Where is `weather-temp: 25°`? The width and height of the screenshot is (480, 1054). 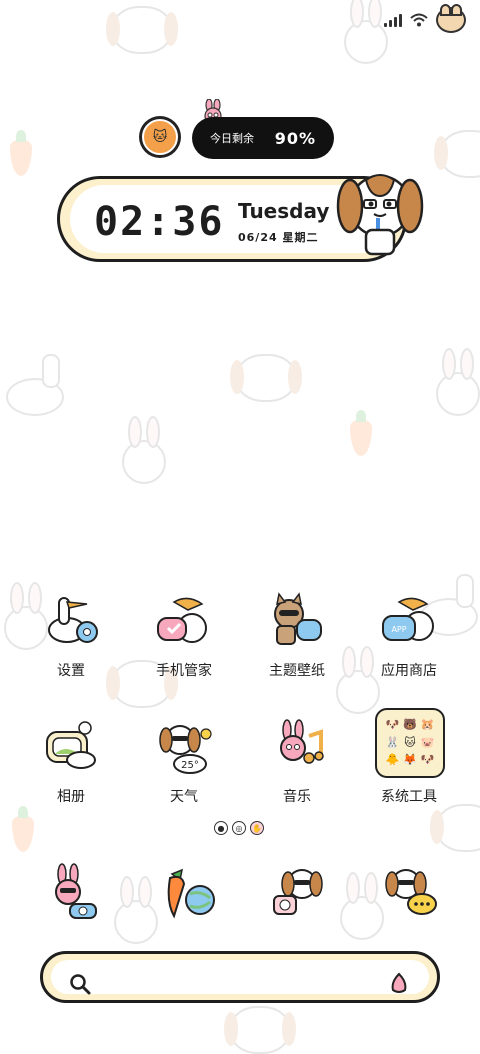
weather-temp: 25° is located at coordinates (190, 765).